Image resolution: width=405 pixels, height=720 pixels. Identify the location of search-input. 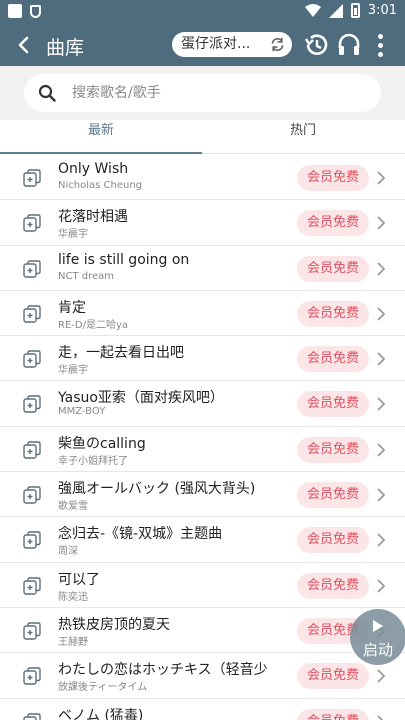
(217, 93).